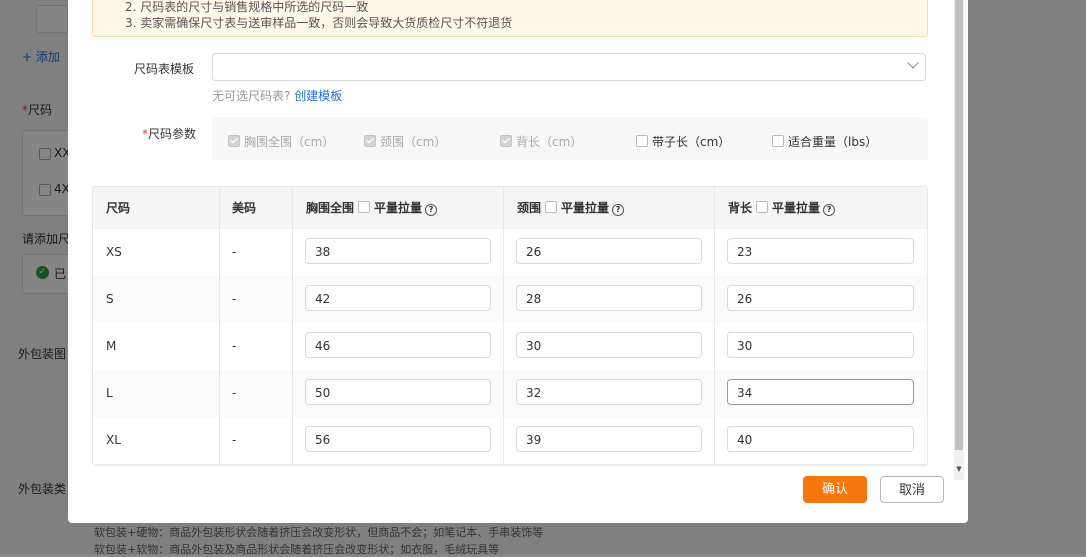  I want to click on neck-input: 32, so click(609, 392).